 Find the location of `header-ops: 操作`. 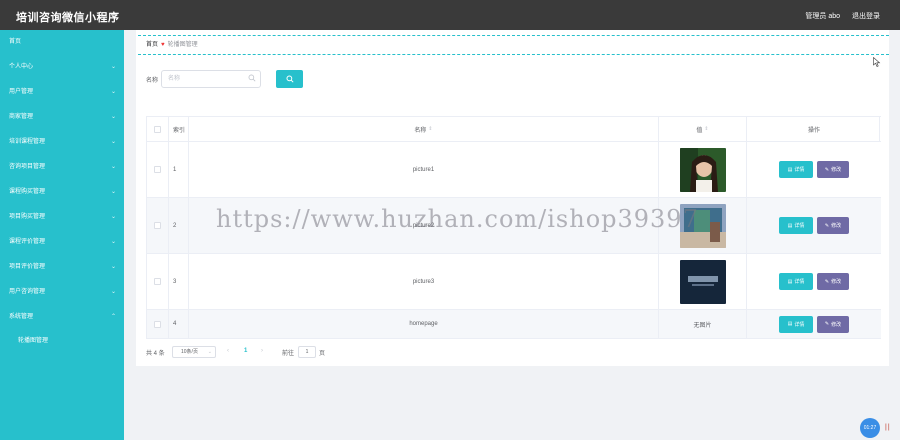

header-ops: 操作 is located at coordinates (814, 129).